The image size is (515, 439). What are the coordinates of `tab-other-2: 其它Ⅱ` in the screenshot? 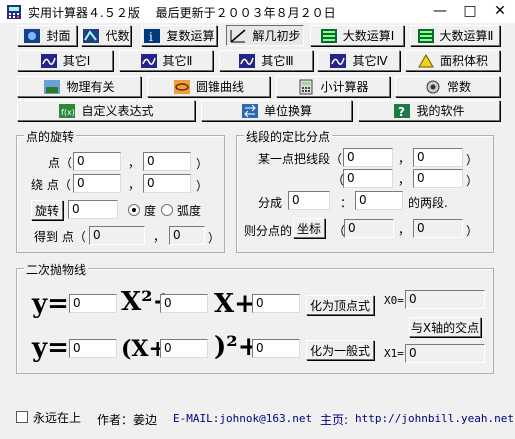 It's located at (166, 60).